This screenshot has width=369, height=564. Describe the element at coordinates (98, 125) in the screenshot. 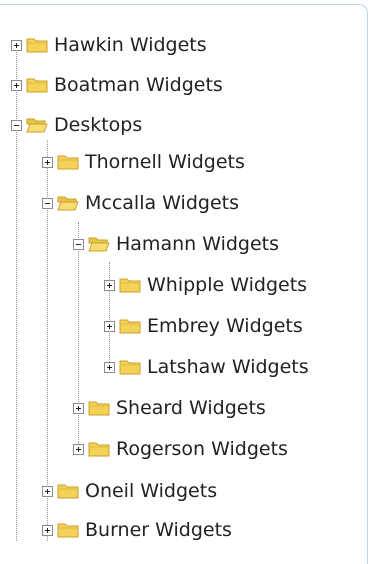

I see `tree-node-label: Desktops` at that location.